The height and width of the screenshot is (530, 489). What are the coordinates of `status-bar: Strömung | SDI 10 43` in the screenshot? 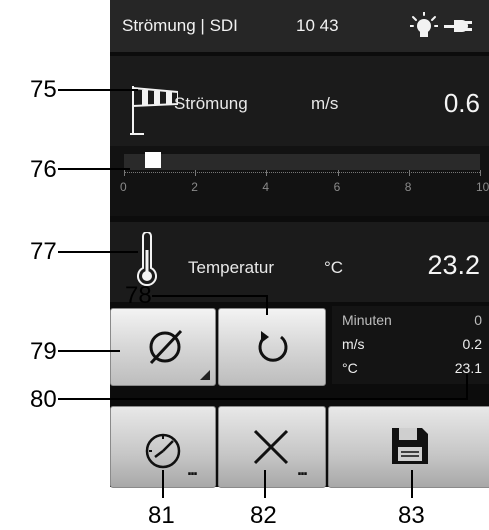 It's located at (299, 26).